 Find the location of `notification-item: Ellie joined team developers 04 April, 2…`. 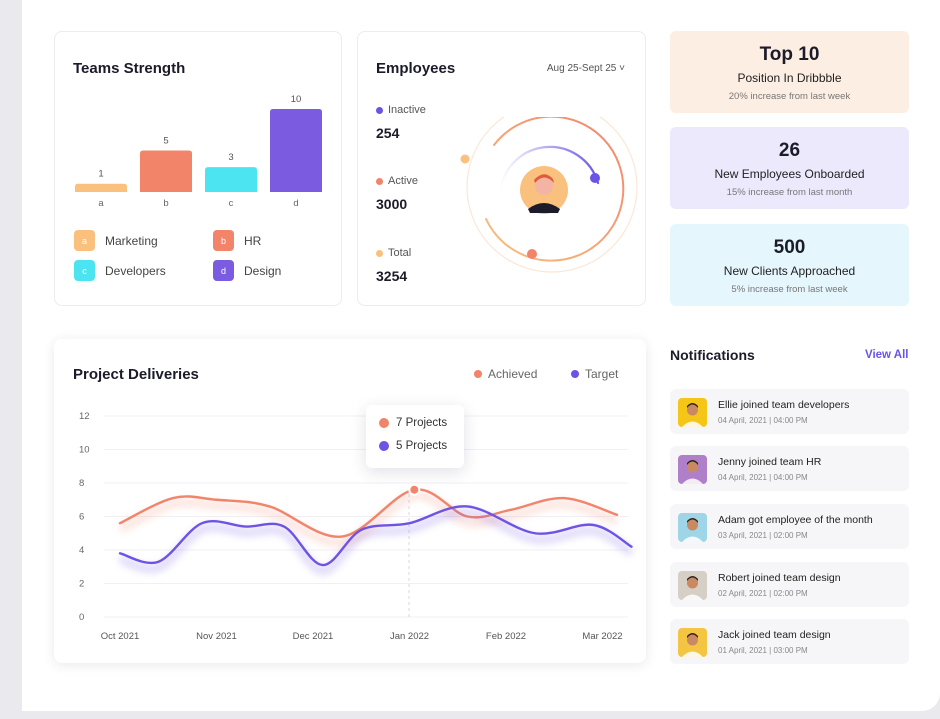

notification-item: Ellie joined team developers 04 April, 2… is located at coordinates (789, 411).